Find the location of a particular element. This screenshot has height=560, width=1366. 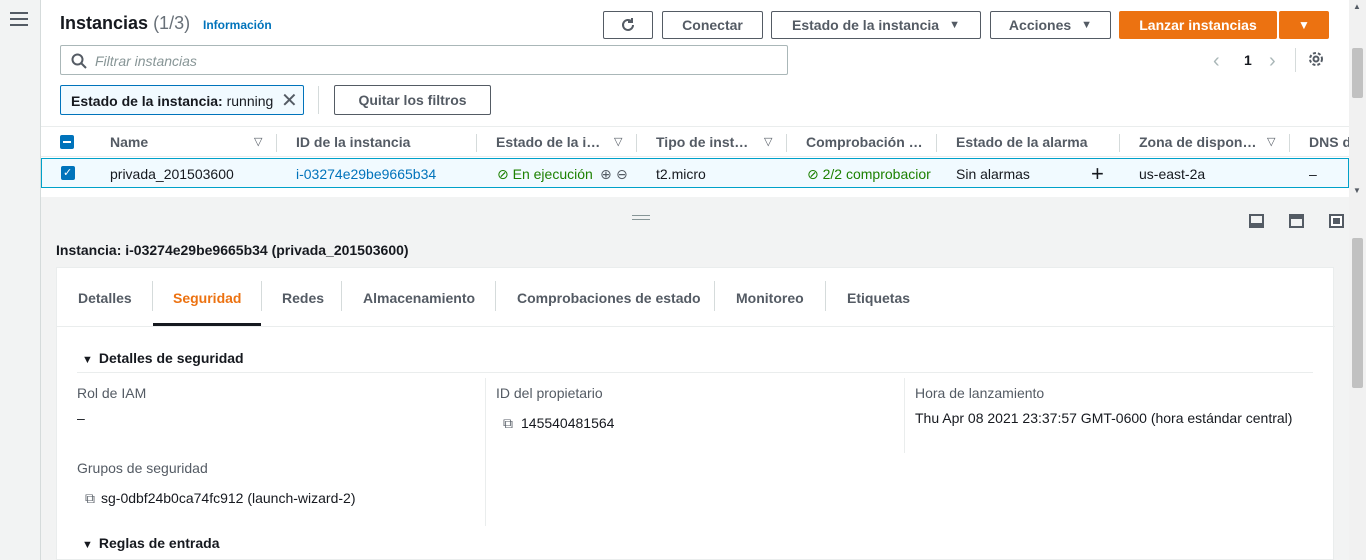

launch-time-label: Hora de lanzamiento is located at coordinates (980, 393).